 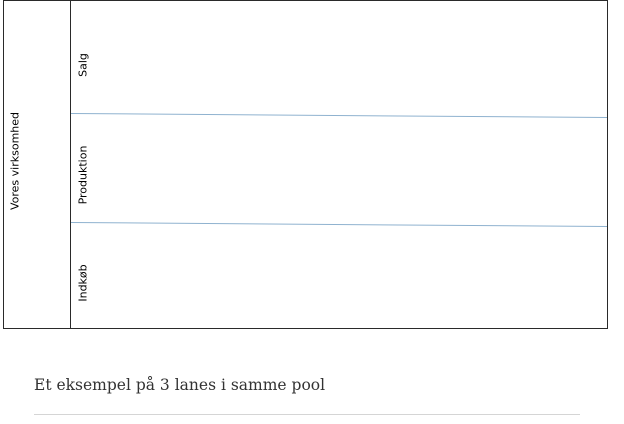 I want to click on lane-label-produktion: Produktion, so click(x=83, y=175).